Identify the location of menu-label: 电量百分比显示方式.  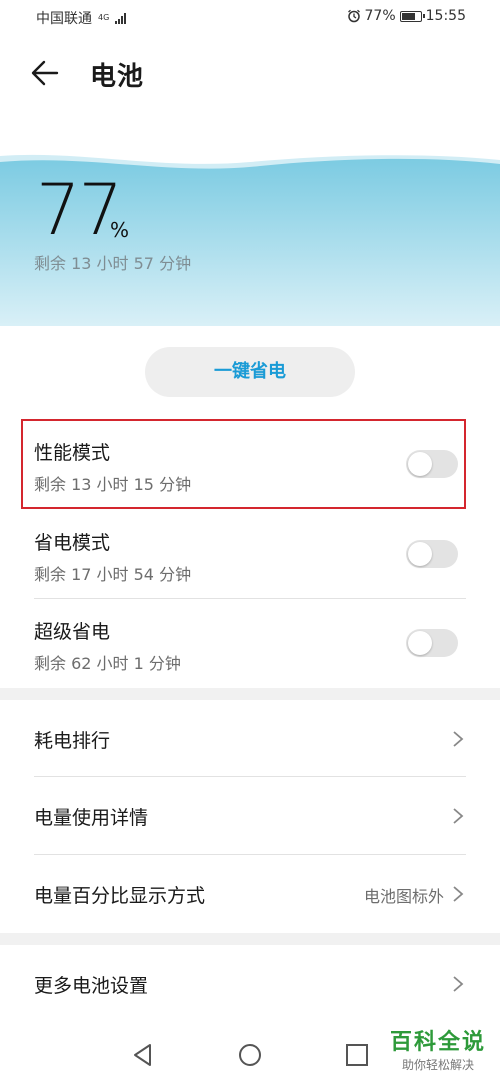
(120, 896).